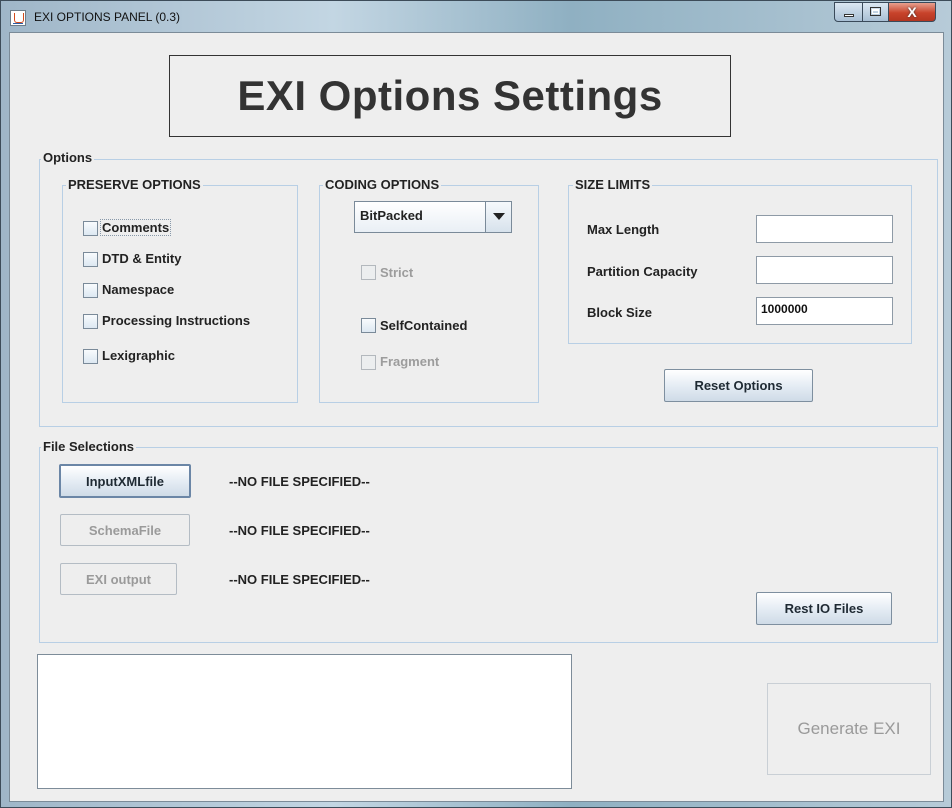  Describe the element at coordinates (68, 157) in the screenshot. I see `options-legend: Options` at that location.